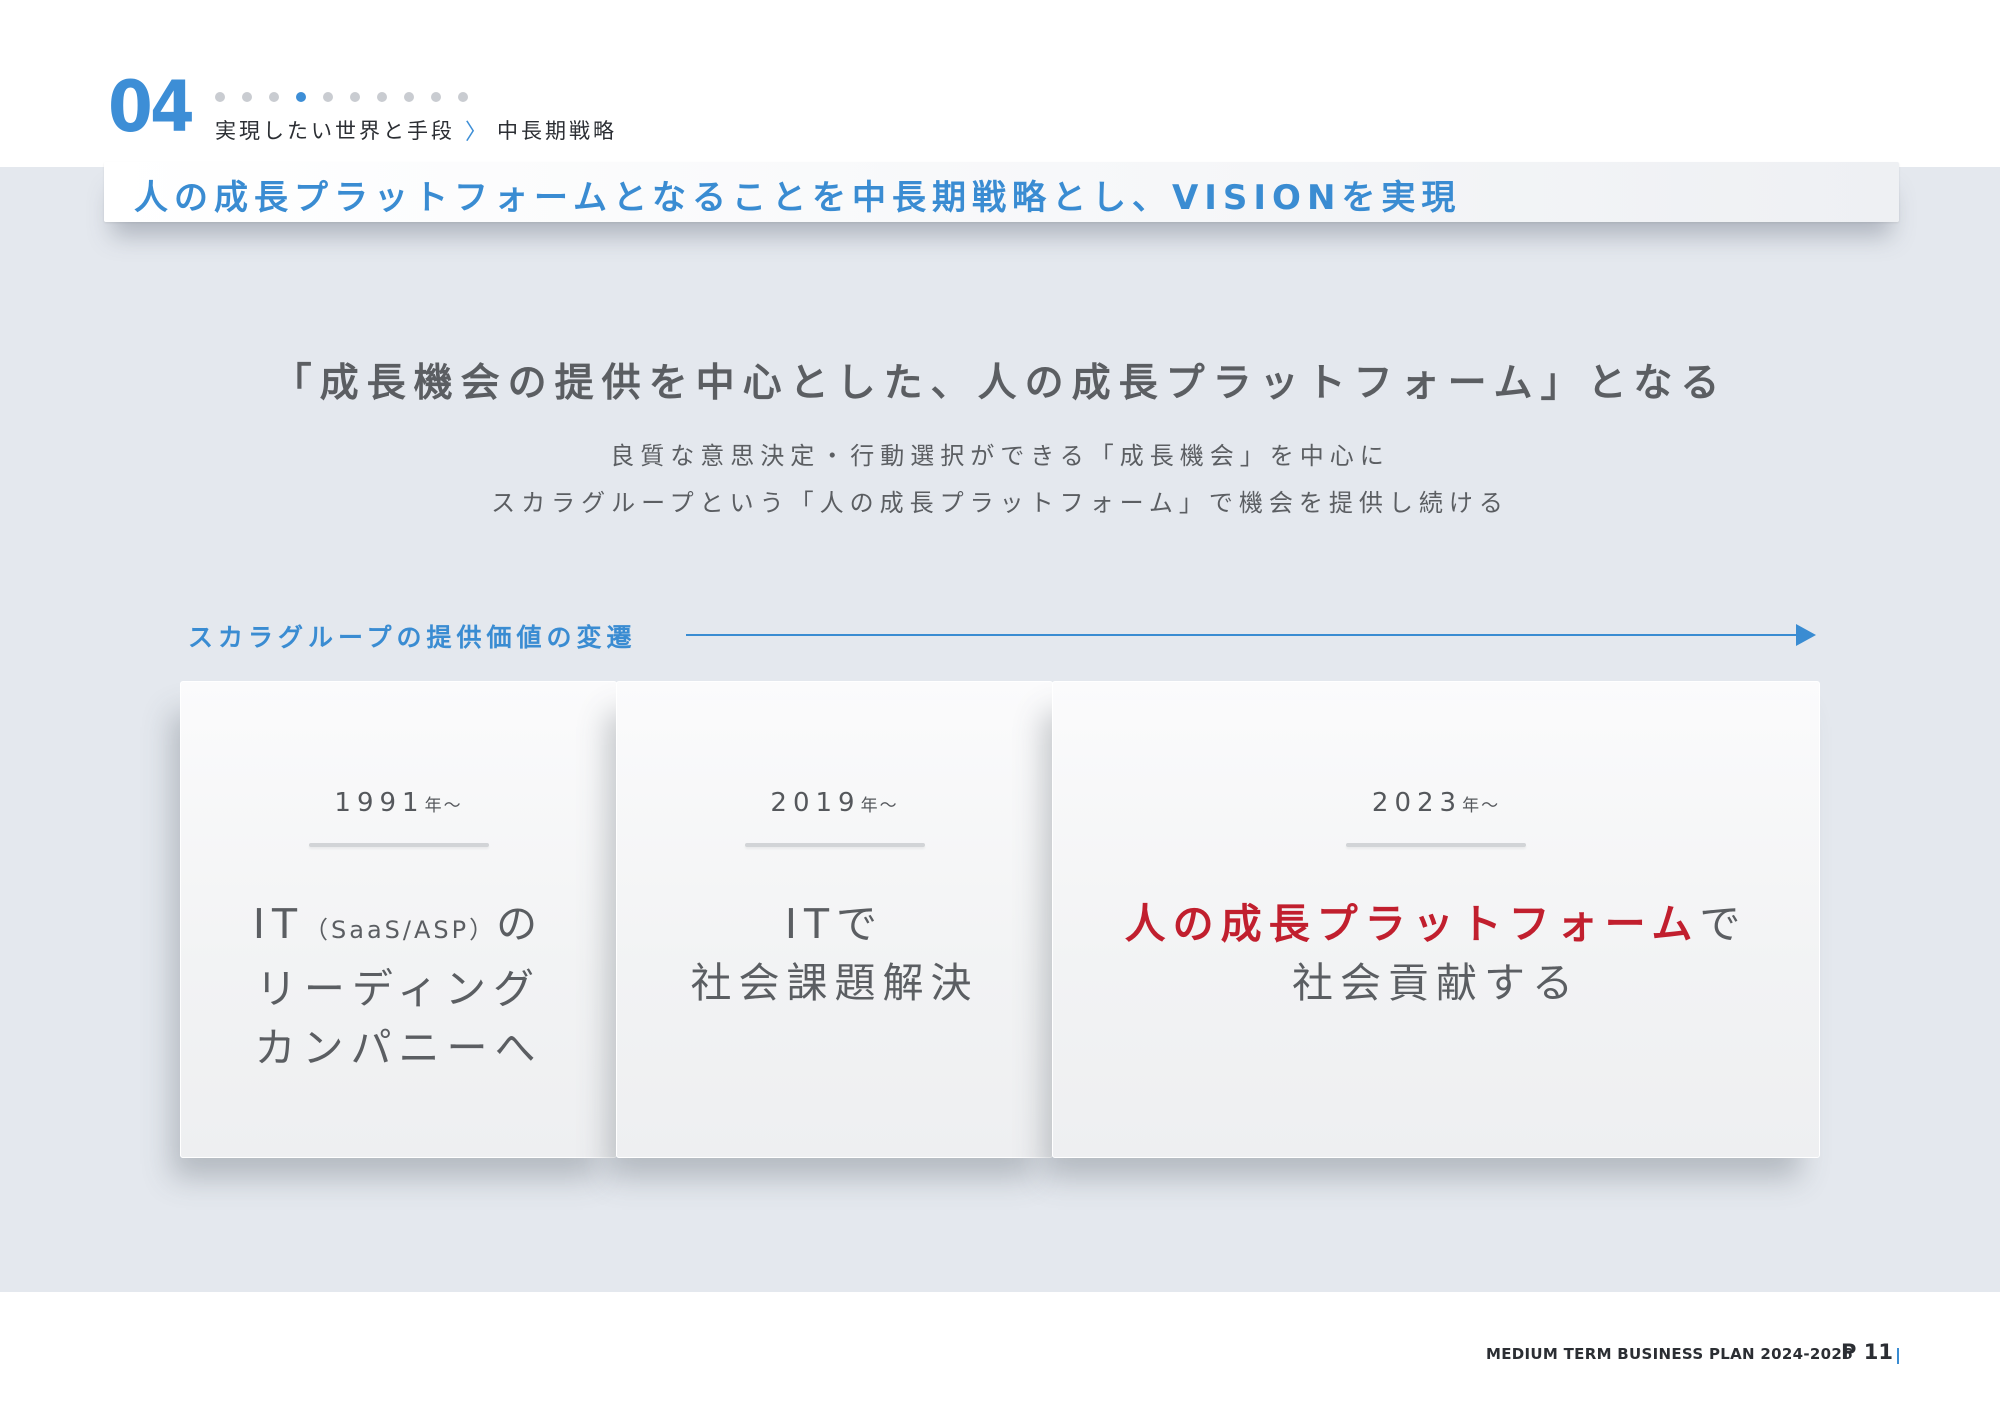 This screenshot has height=1415, width=2000. Describe the element at coordinates (815, 803) in the screenshot. I see `stage-year-number: 2019` at that location.